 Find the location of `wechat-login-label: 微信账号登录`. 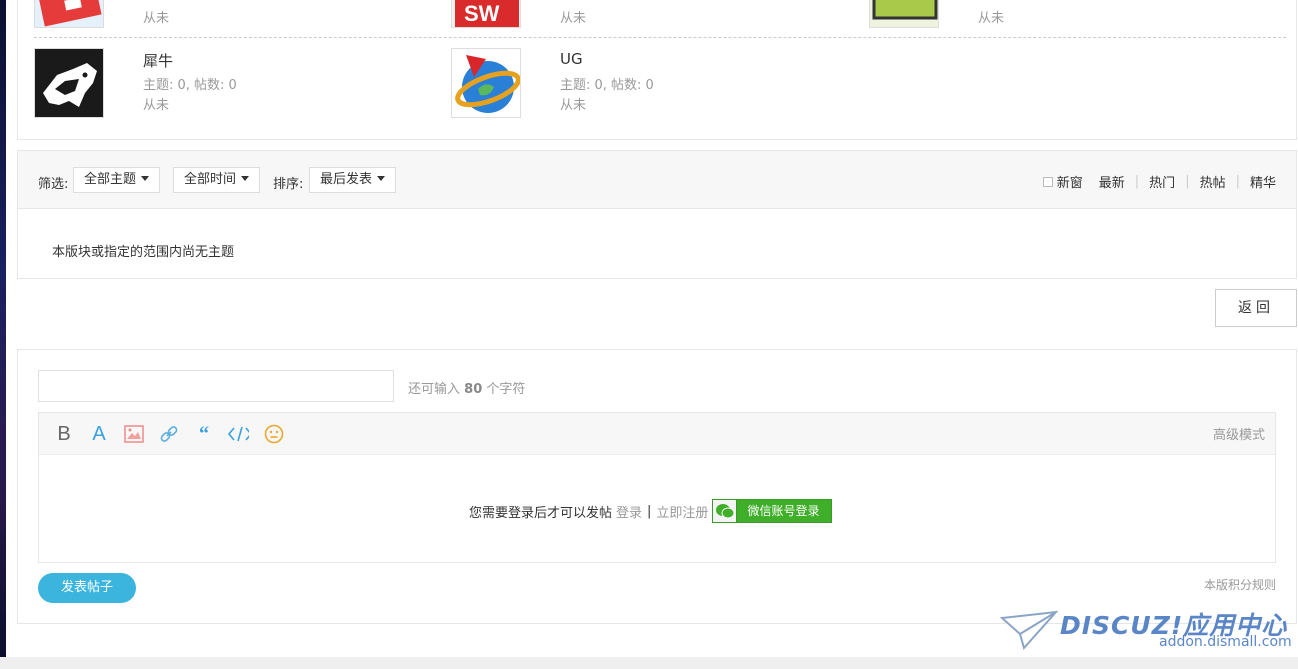

wechat-login-label: 微信账号登录 is located at coordinates (784, 511).